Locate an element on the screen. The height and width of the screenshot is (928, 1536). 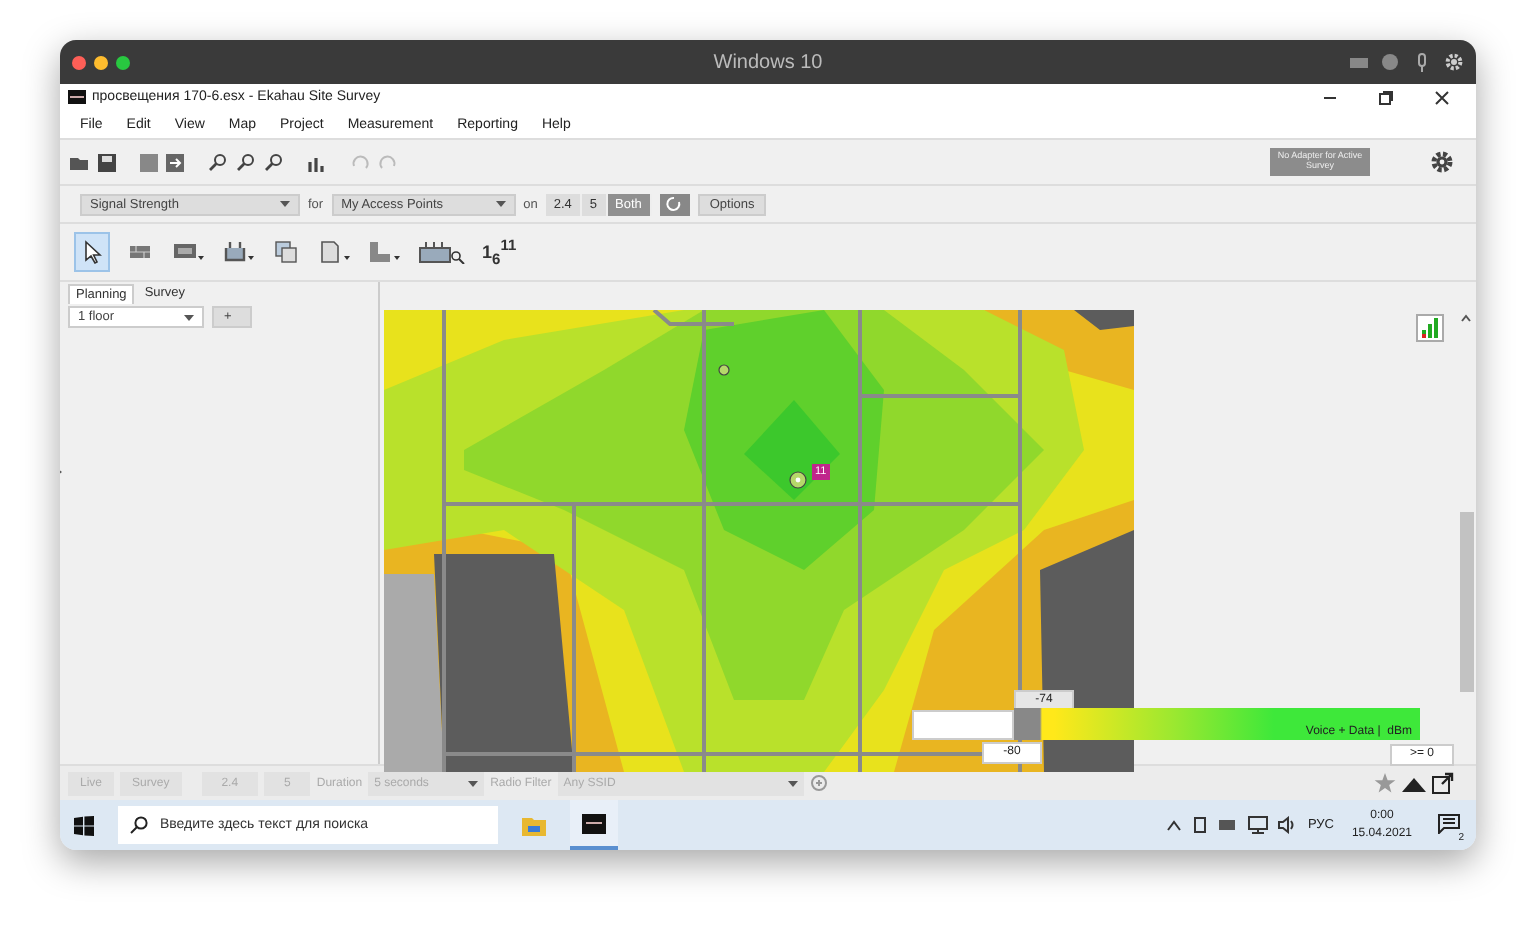
search-icon is located at coordinates (139, 825).